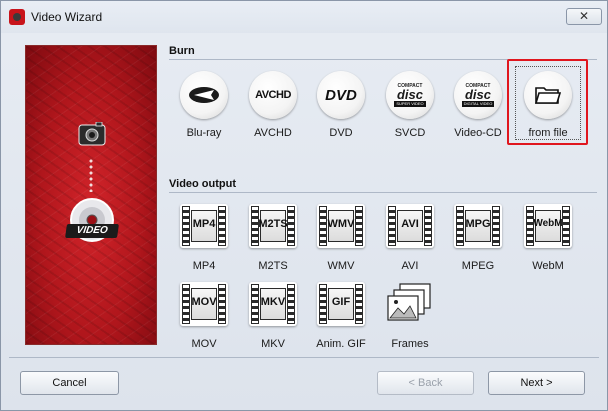 The height and width of the screenshot is (411, 608). Describe the element at coordinates (341, 226) in the screenshot. I see `film-icon: WMV` at that location.